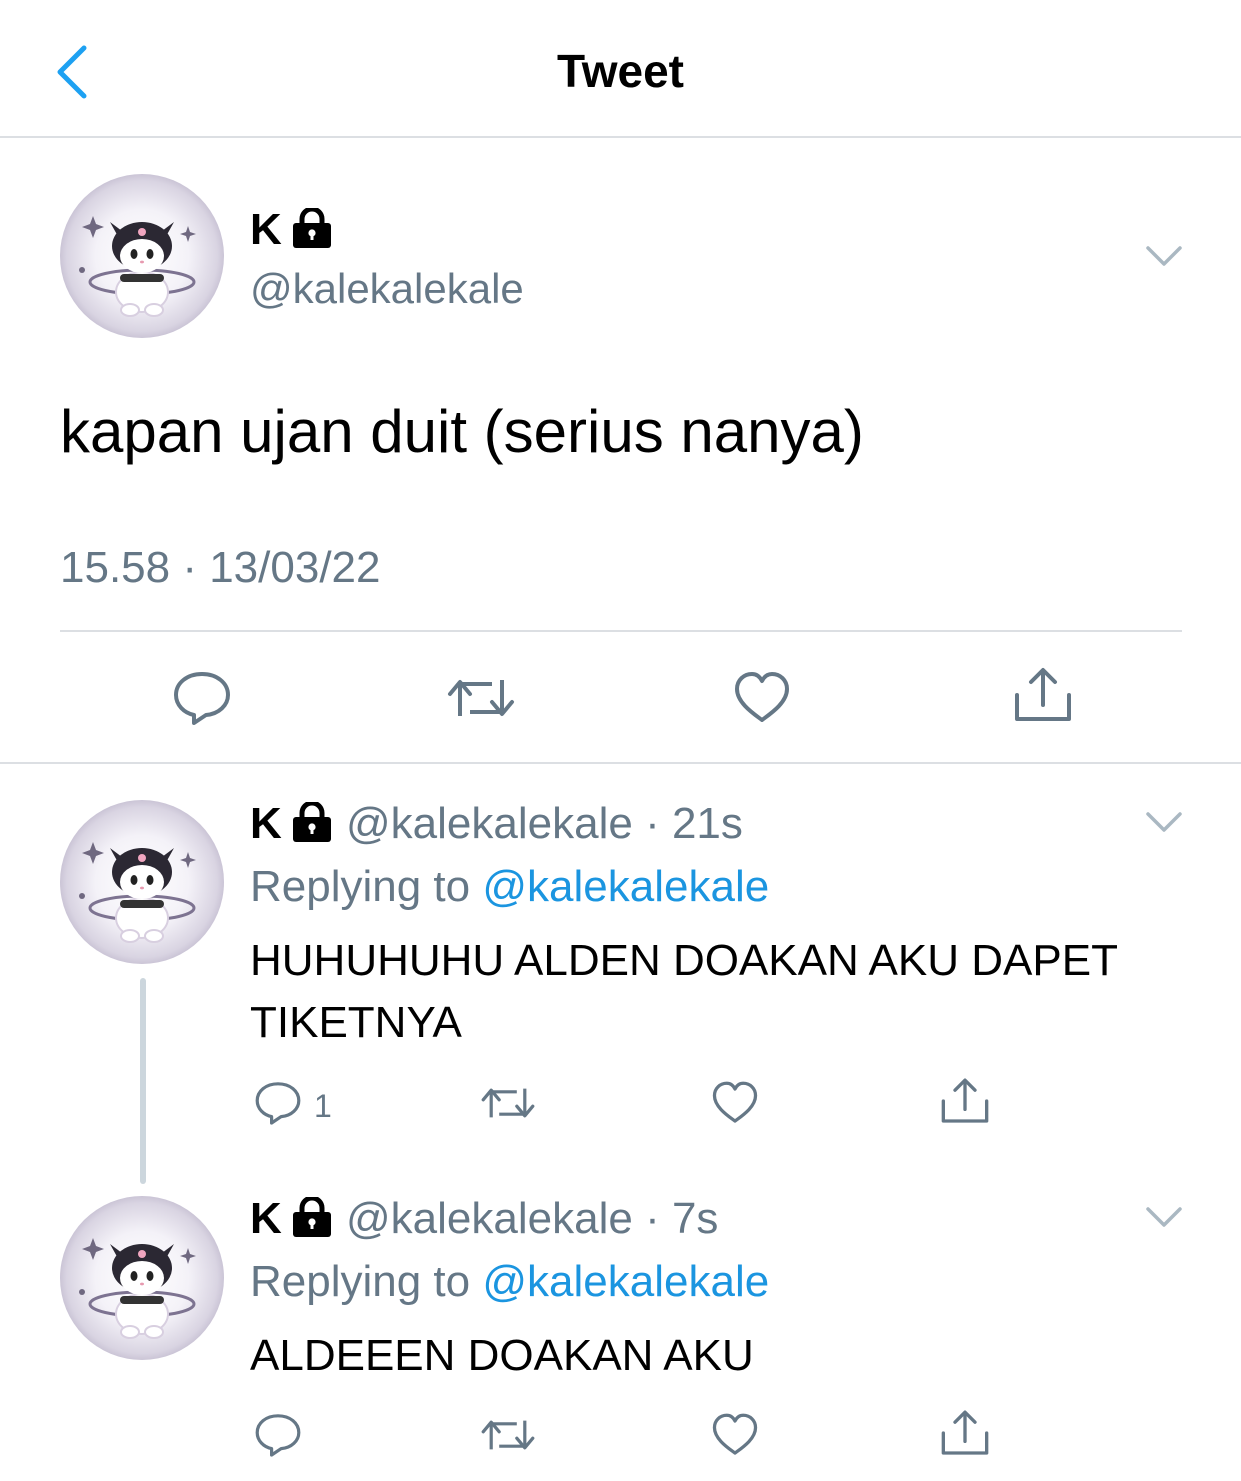  Describe the element at coordinates (502, 1355) in the screenshot. I see `reply-text: ALDEEEN DOAKAN AKU` at that location.